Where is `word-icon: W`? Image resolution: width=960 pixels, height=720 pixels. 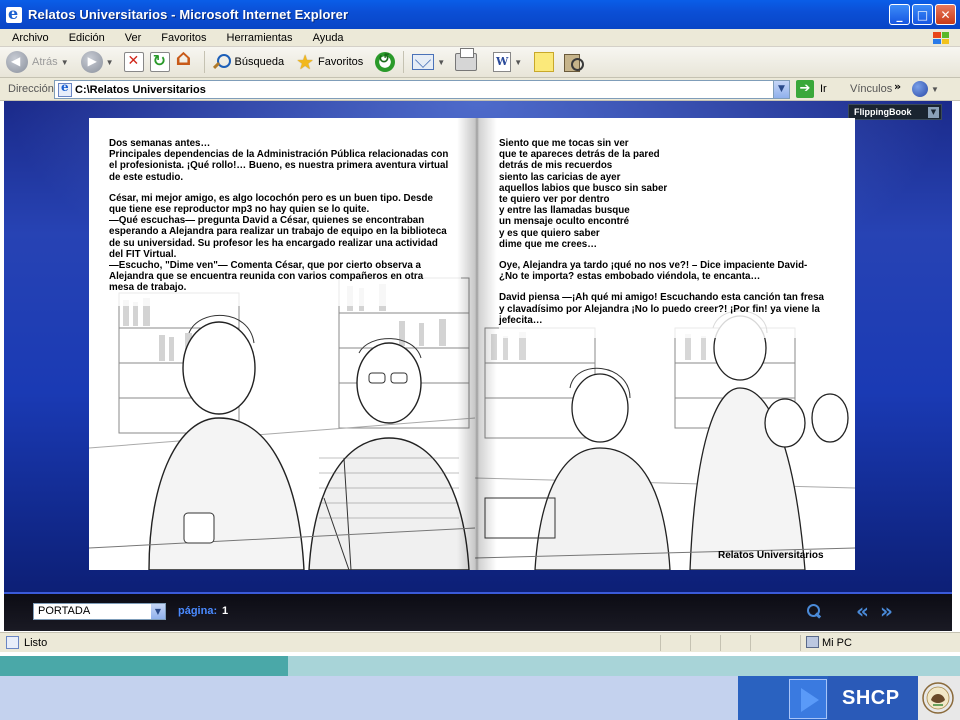 word-icon: W is located at coordinates (502, 62).